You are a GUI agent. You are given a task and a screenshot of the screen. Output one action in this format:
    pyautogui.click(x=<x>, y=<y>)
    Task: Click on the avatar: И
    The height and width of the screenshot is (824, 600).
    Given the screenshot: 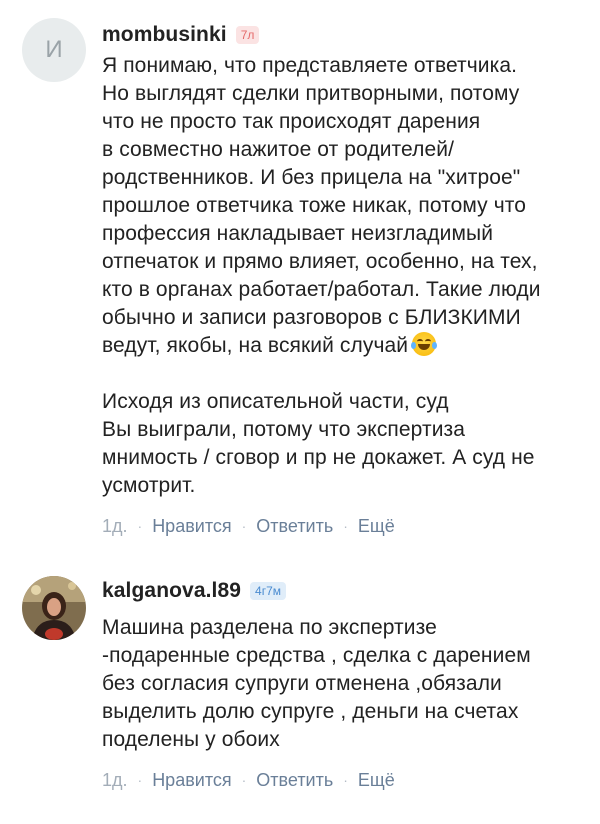 What is the action you would take?
    pyautogui.click(x=54, y=50)
    